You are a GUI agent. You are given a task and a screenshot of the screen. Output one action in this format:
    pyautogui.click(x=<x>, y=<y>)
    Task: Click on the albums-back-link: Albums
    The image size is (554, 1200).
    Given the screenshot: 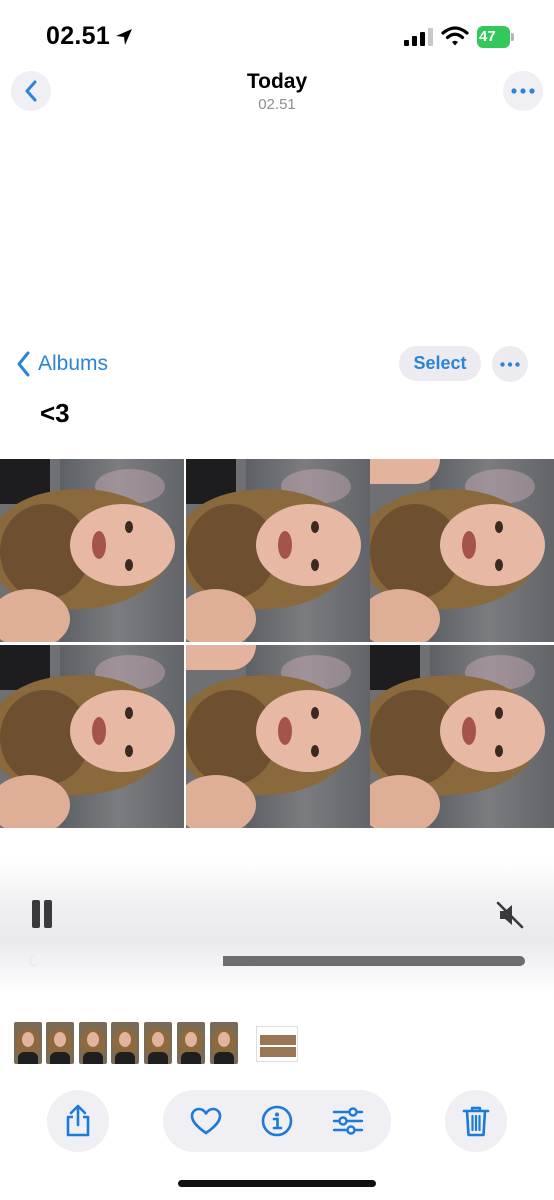 What is the action you would take?
    pyautogui.click(x=62, y=364)
    